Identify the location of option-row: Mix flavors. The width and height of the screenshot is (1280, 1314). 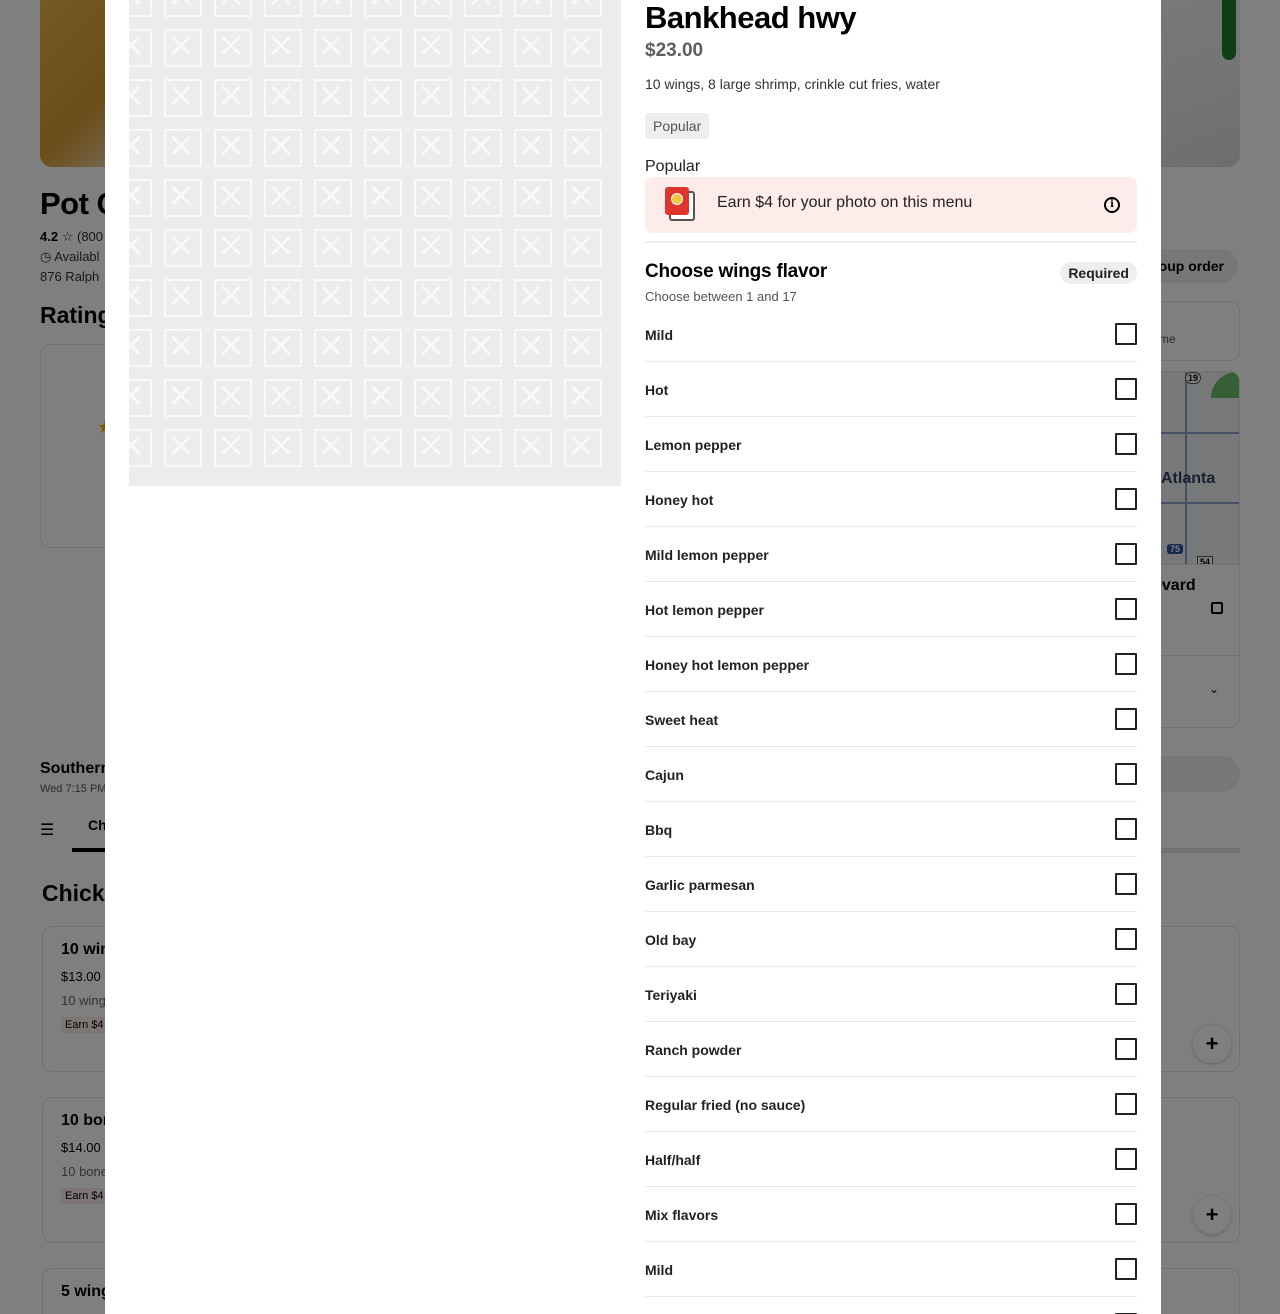
(891, 1214).